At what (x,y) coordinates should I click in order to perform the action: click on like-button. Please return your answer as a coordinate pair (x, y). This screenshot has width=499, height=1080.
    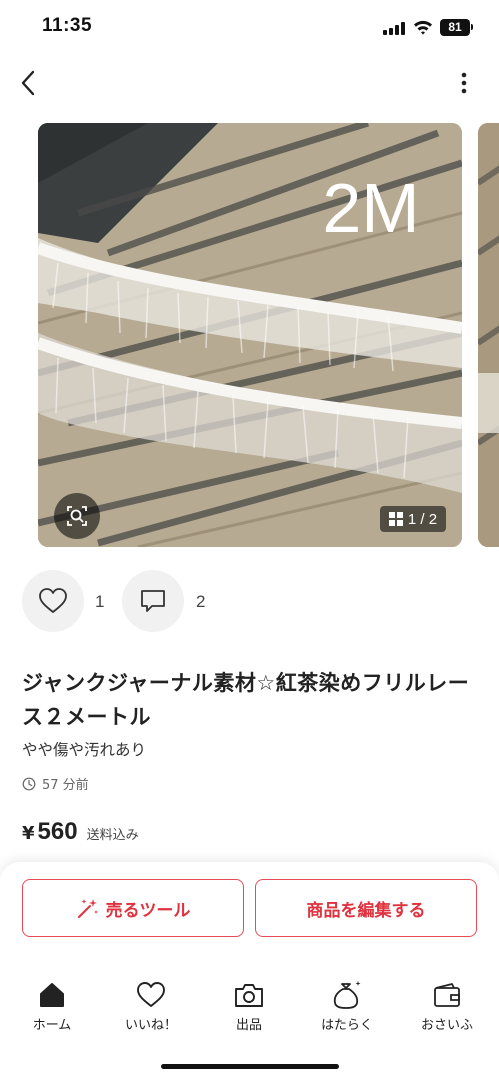
    Looking at the image, I should click on (53, 601).